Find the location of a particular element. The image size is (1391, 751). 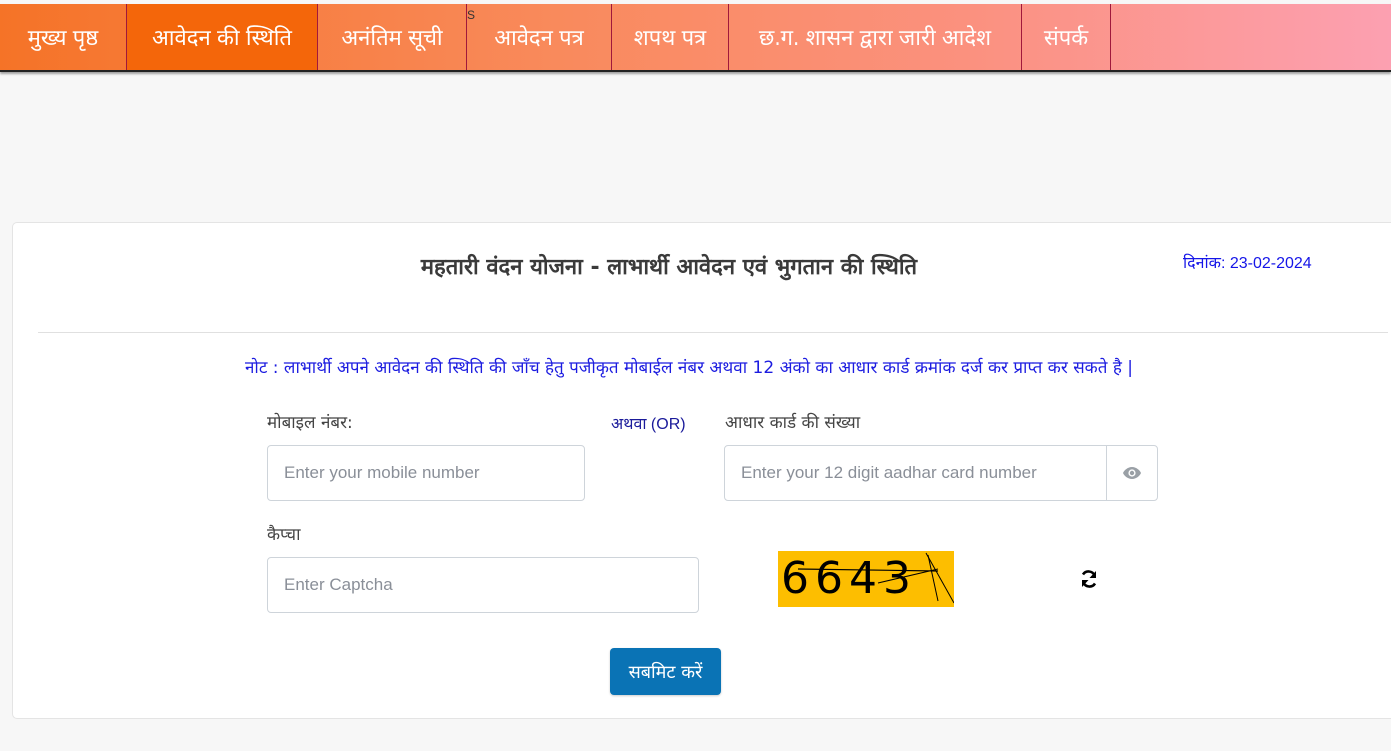

nav-contact-label: संपर्क is located at coordinates (1066, 38).